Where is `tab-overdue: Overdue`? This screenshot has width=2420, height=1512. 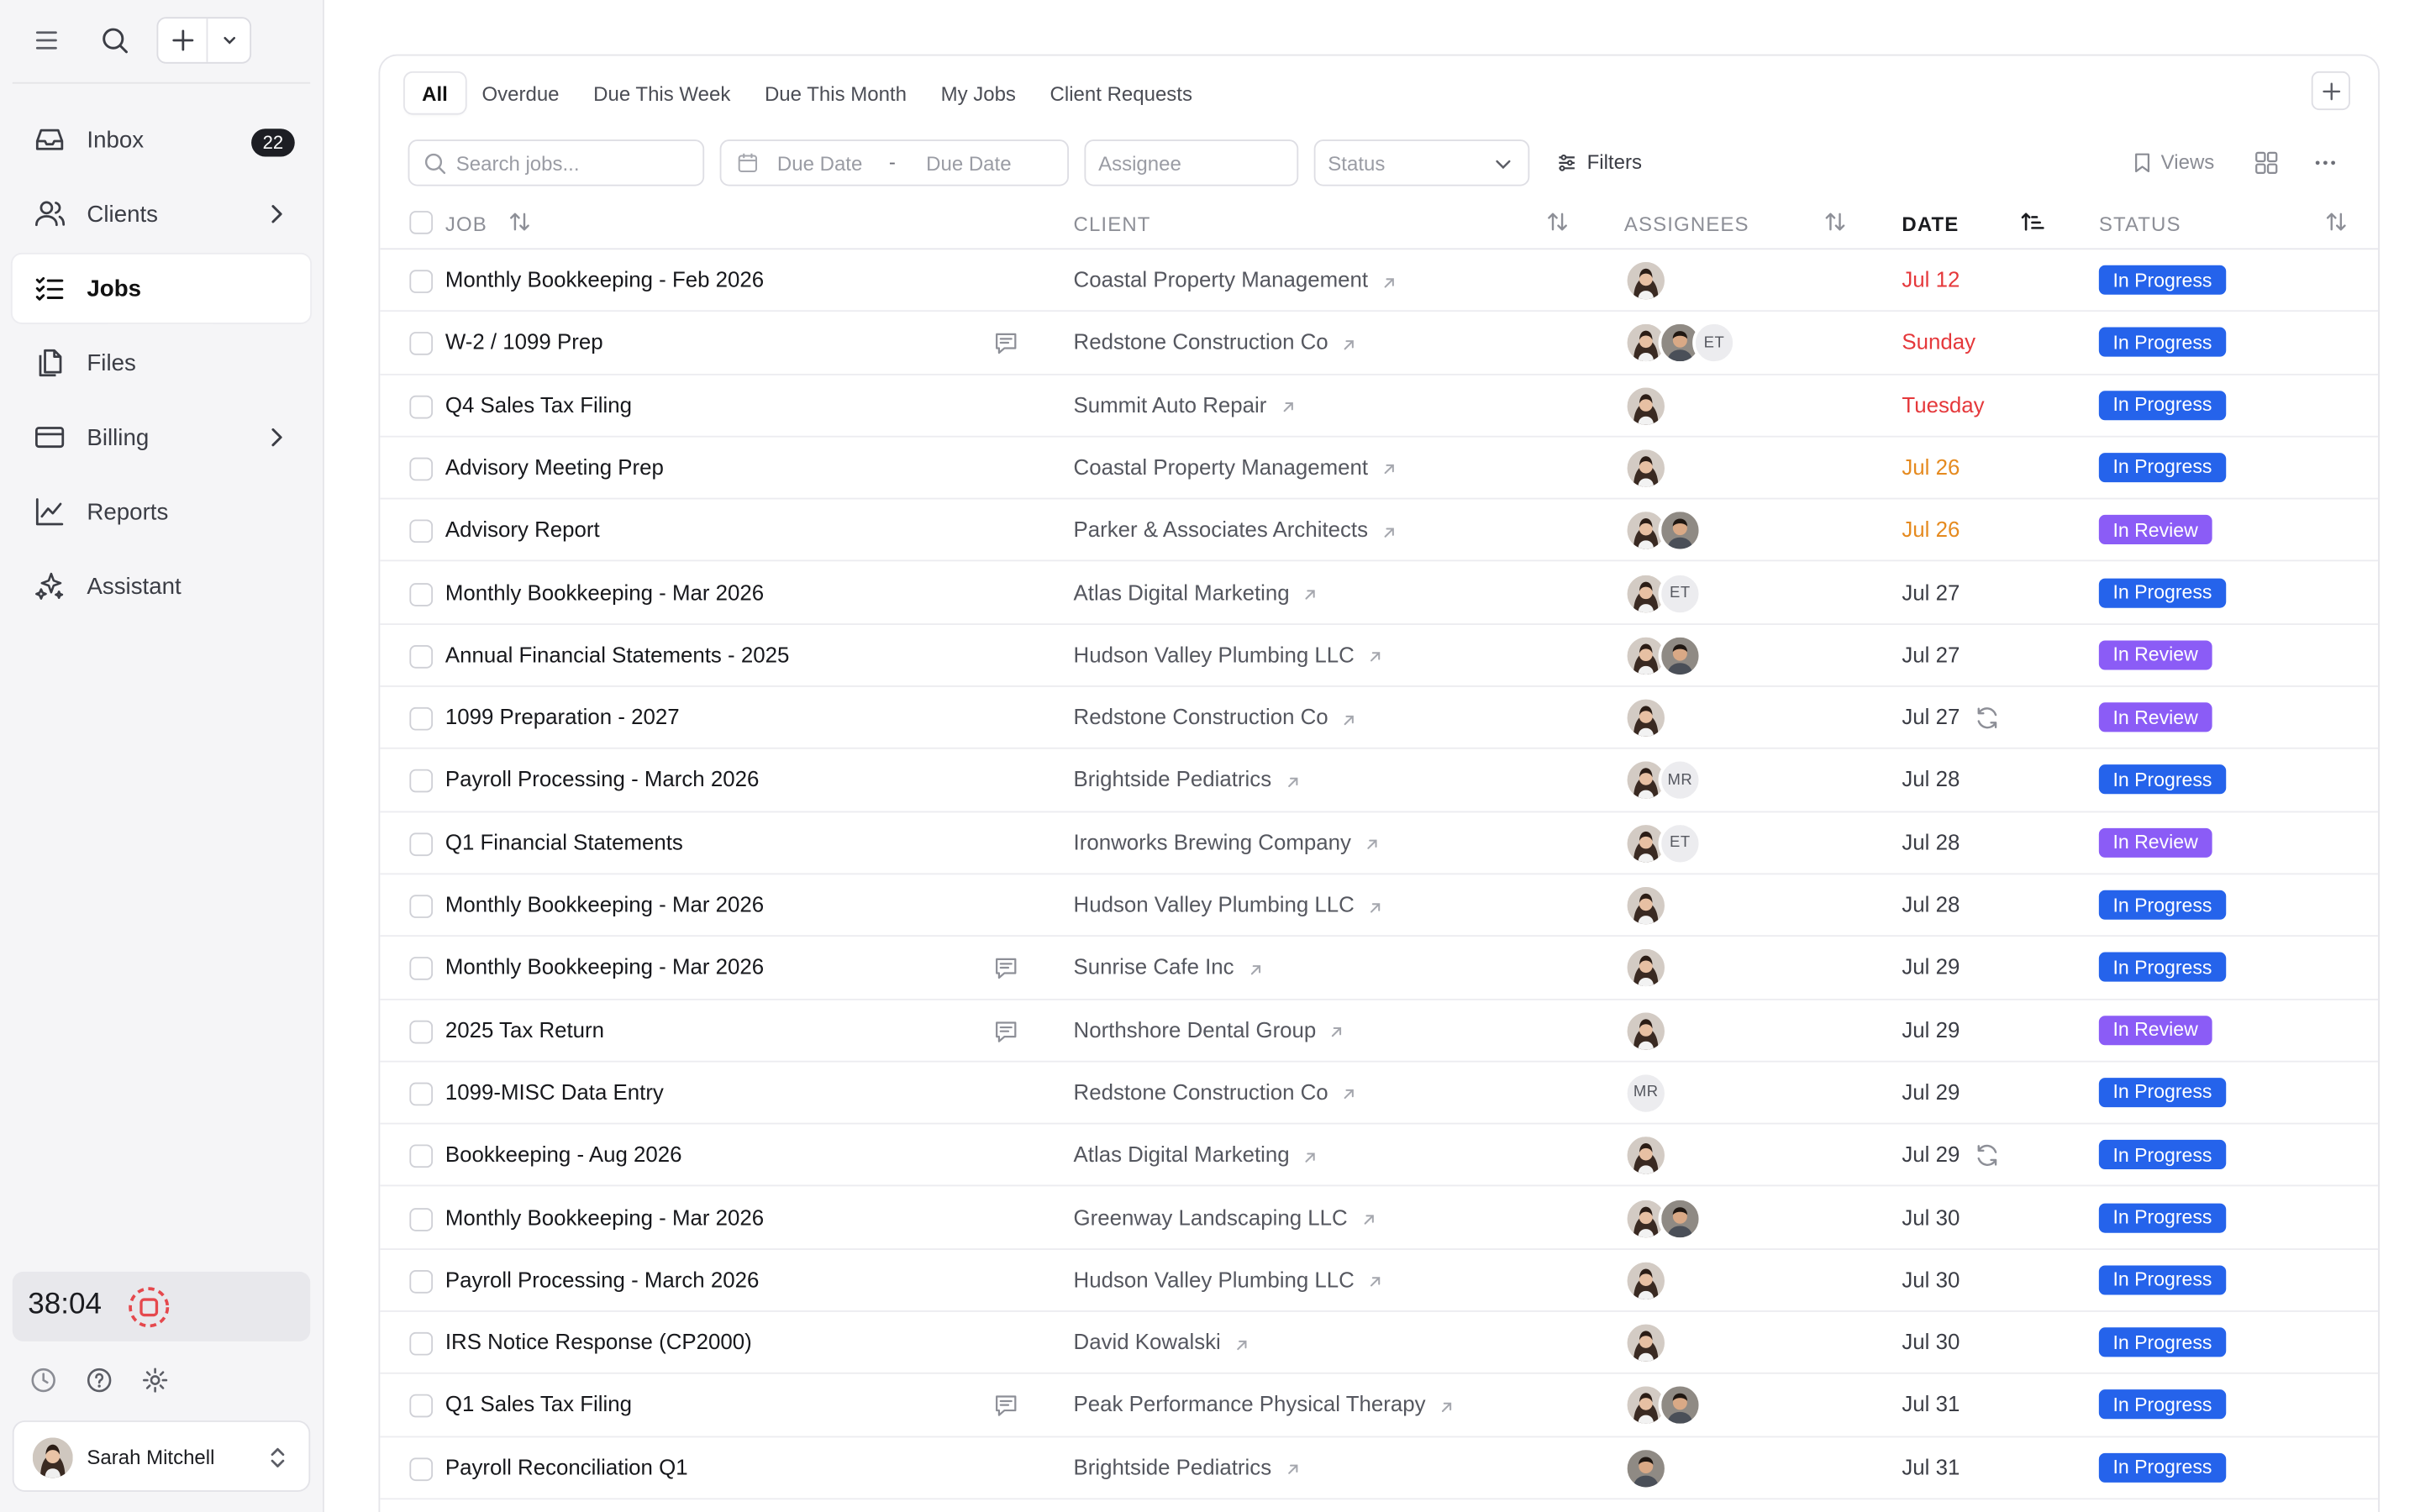 tab-overdue: Overdue is located at coordinates (521, 93).